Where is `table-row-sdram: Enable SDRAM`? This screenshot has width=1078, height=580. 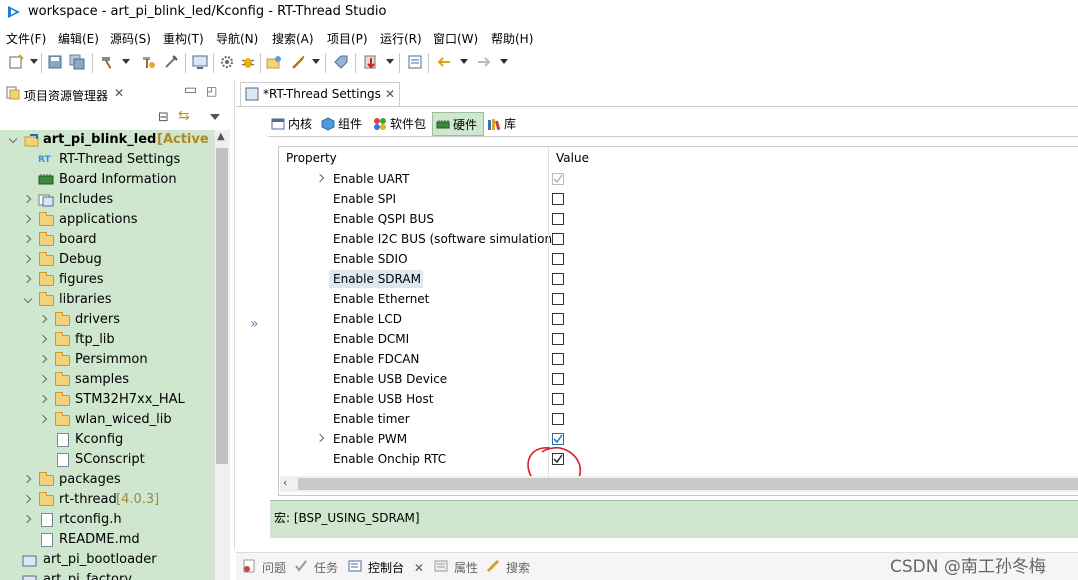
table-row-sdram: Enable SDRAM is located at coordinates (678, 279).